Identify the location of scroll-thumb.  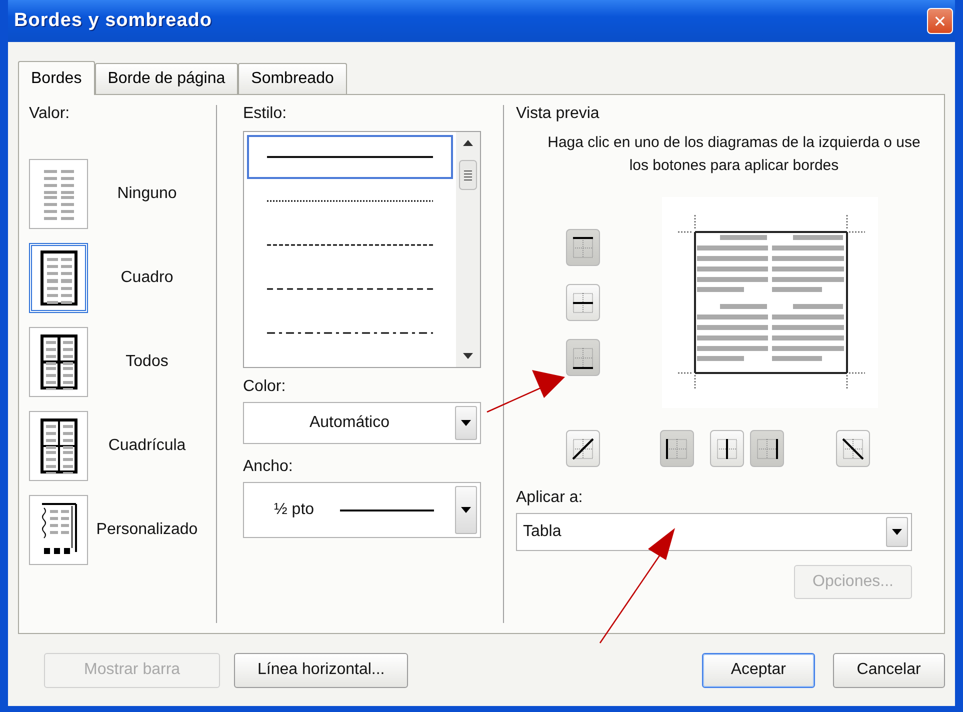
(468, 175).